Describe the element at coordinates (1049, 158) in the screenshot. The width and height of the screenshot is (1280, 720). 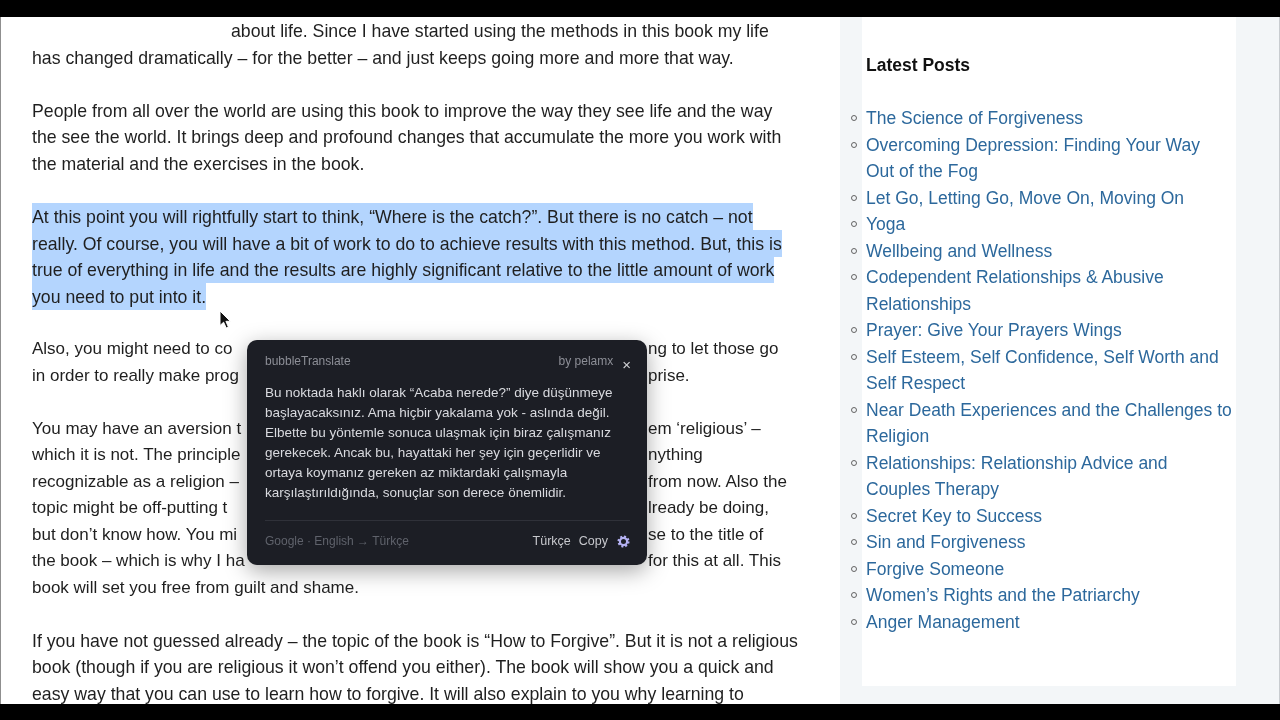
I see `post-link: Overcoming Depression: Finding Your Way Out of the Fog` at that location.